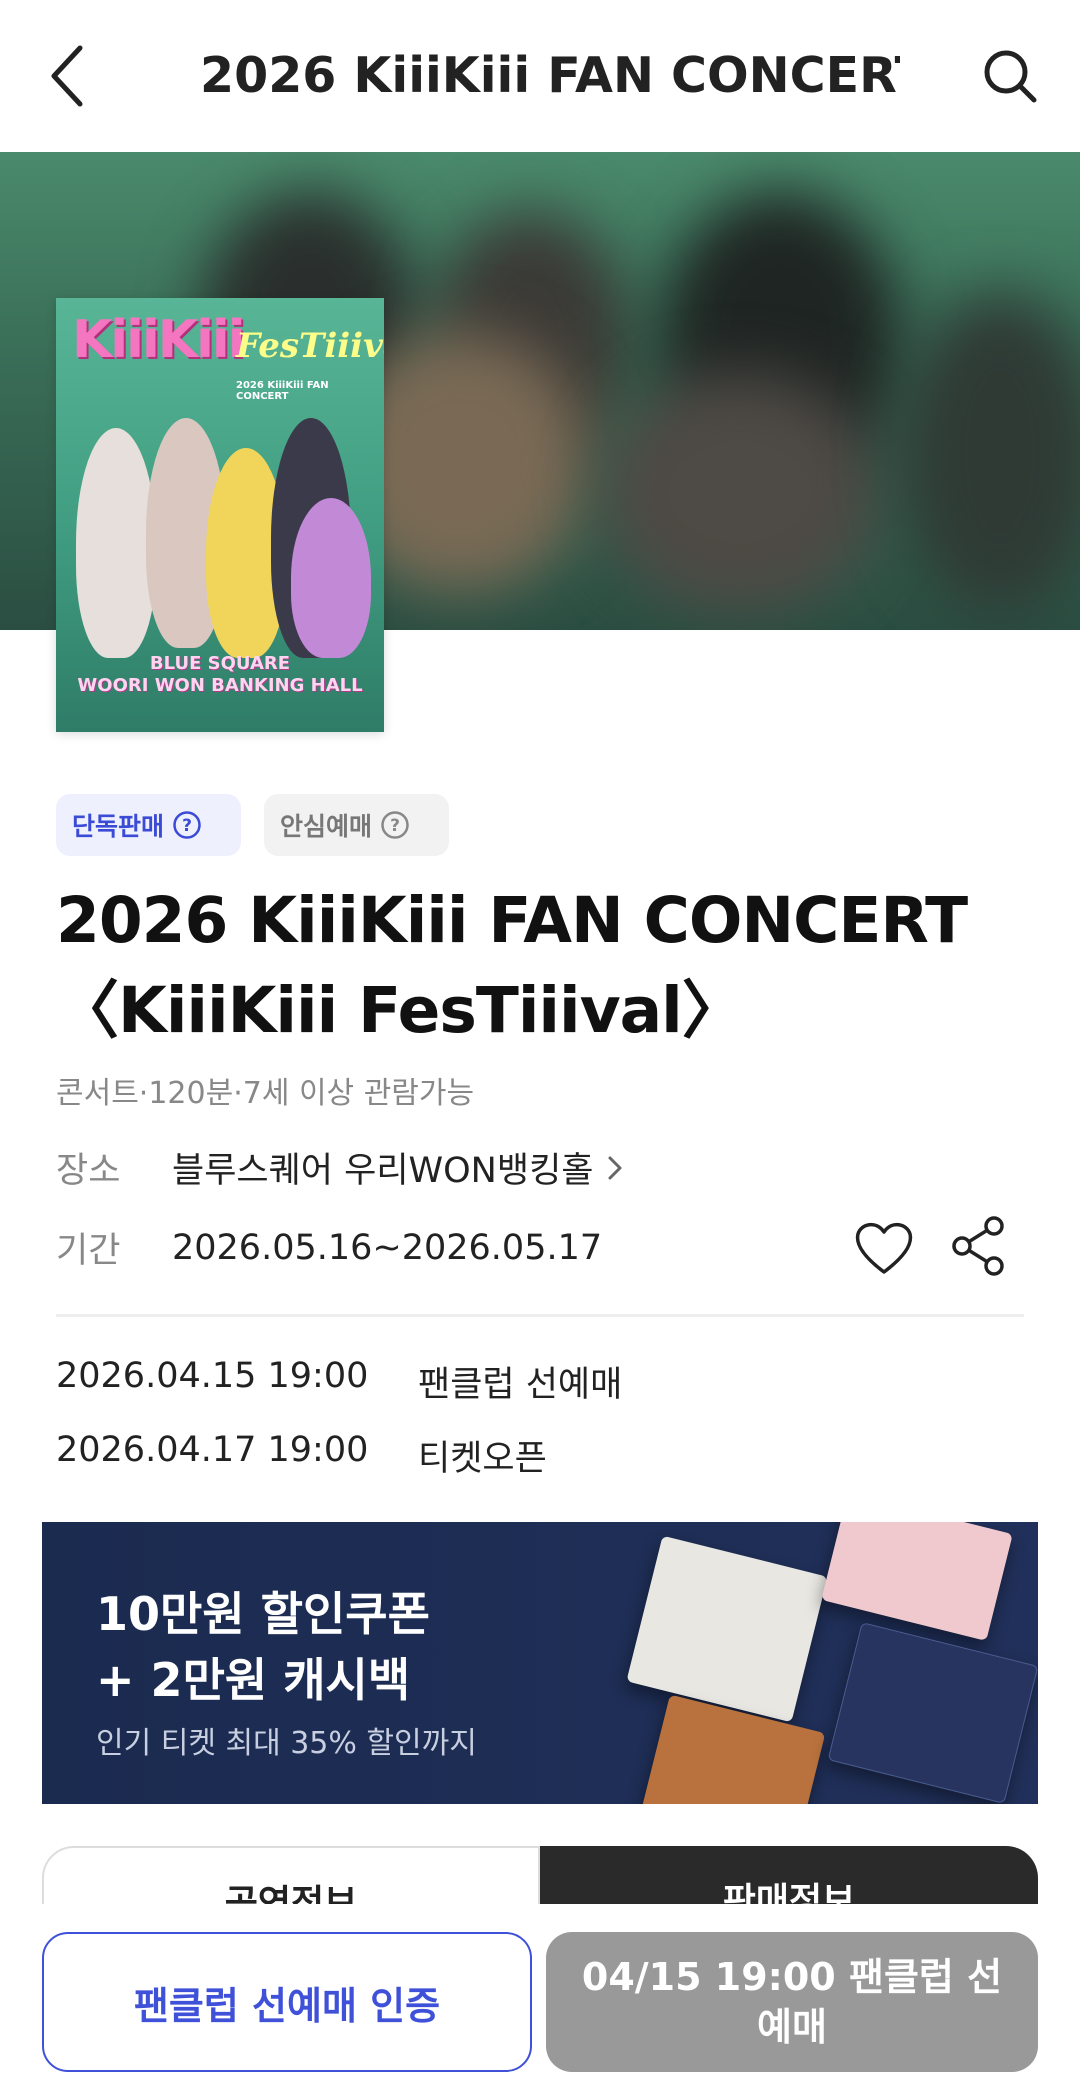 Image resolution: width=1080 pixels, height=2100 pixels. Describe the element at coordinates (291, 1876) in the screenshot. I see `tab-performance-info: 공연정보` at that location.